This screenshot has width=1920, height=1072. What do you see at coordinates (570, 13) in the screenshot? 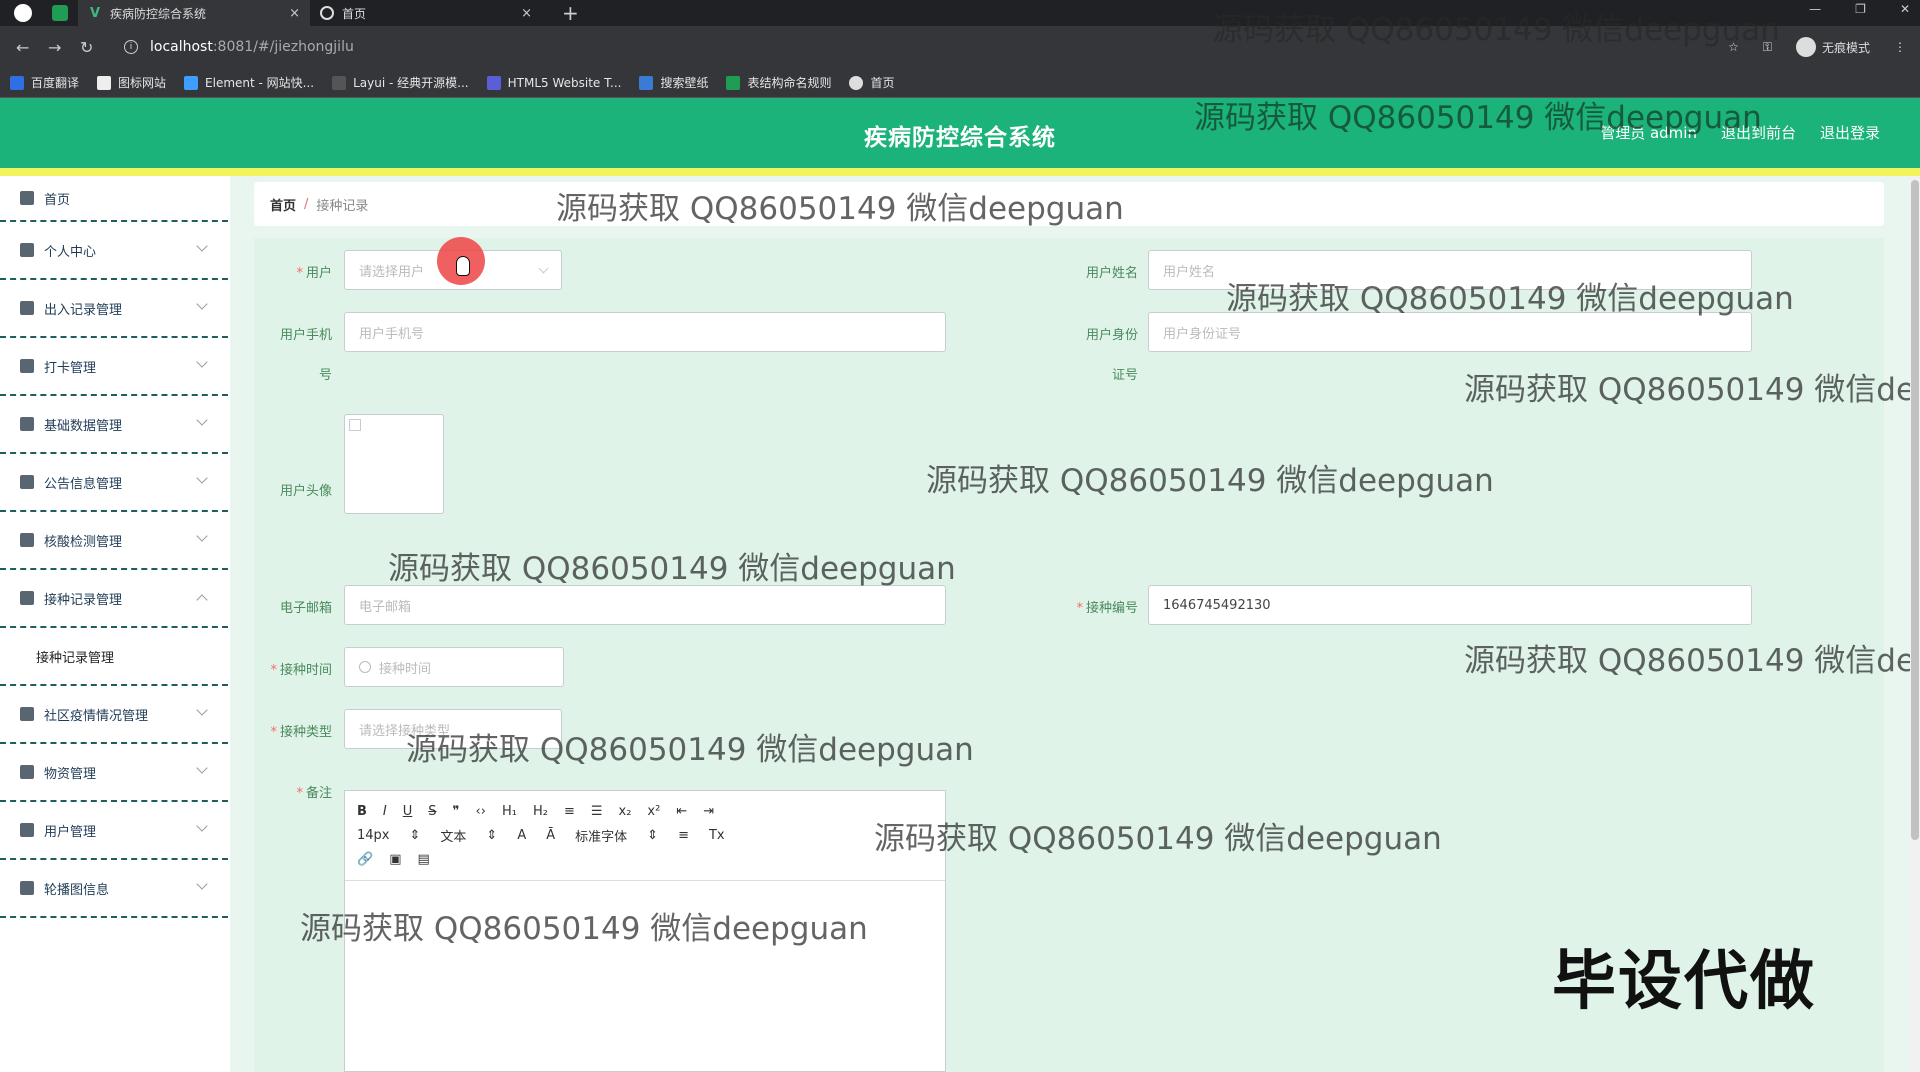
I see `new-tab-button: +` at bounding box center [570, 13].